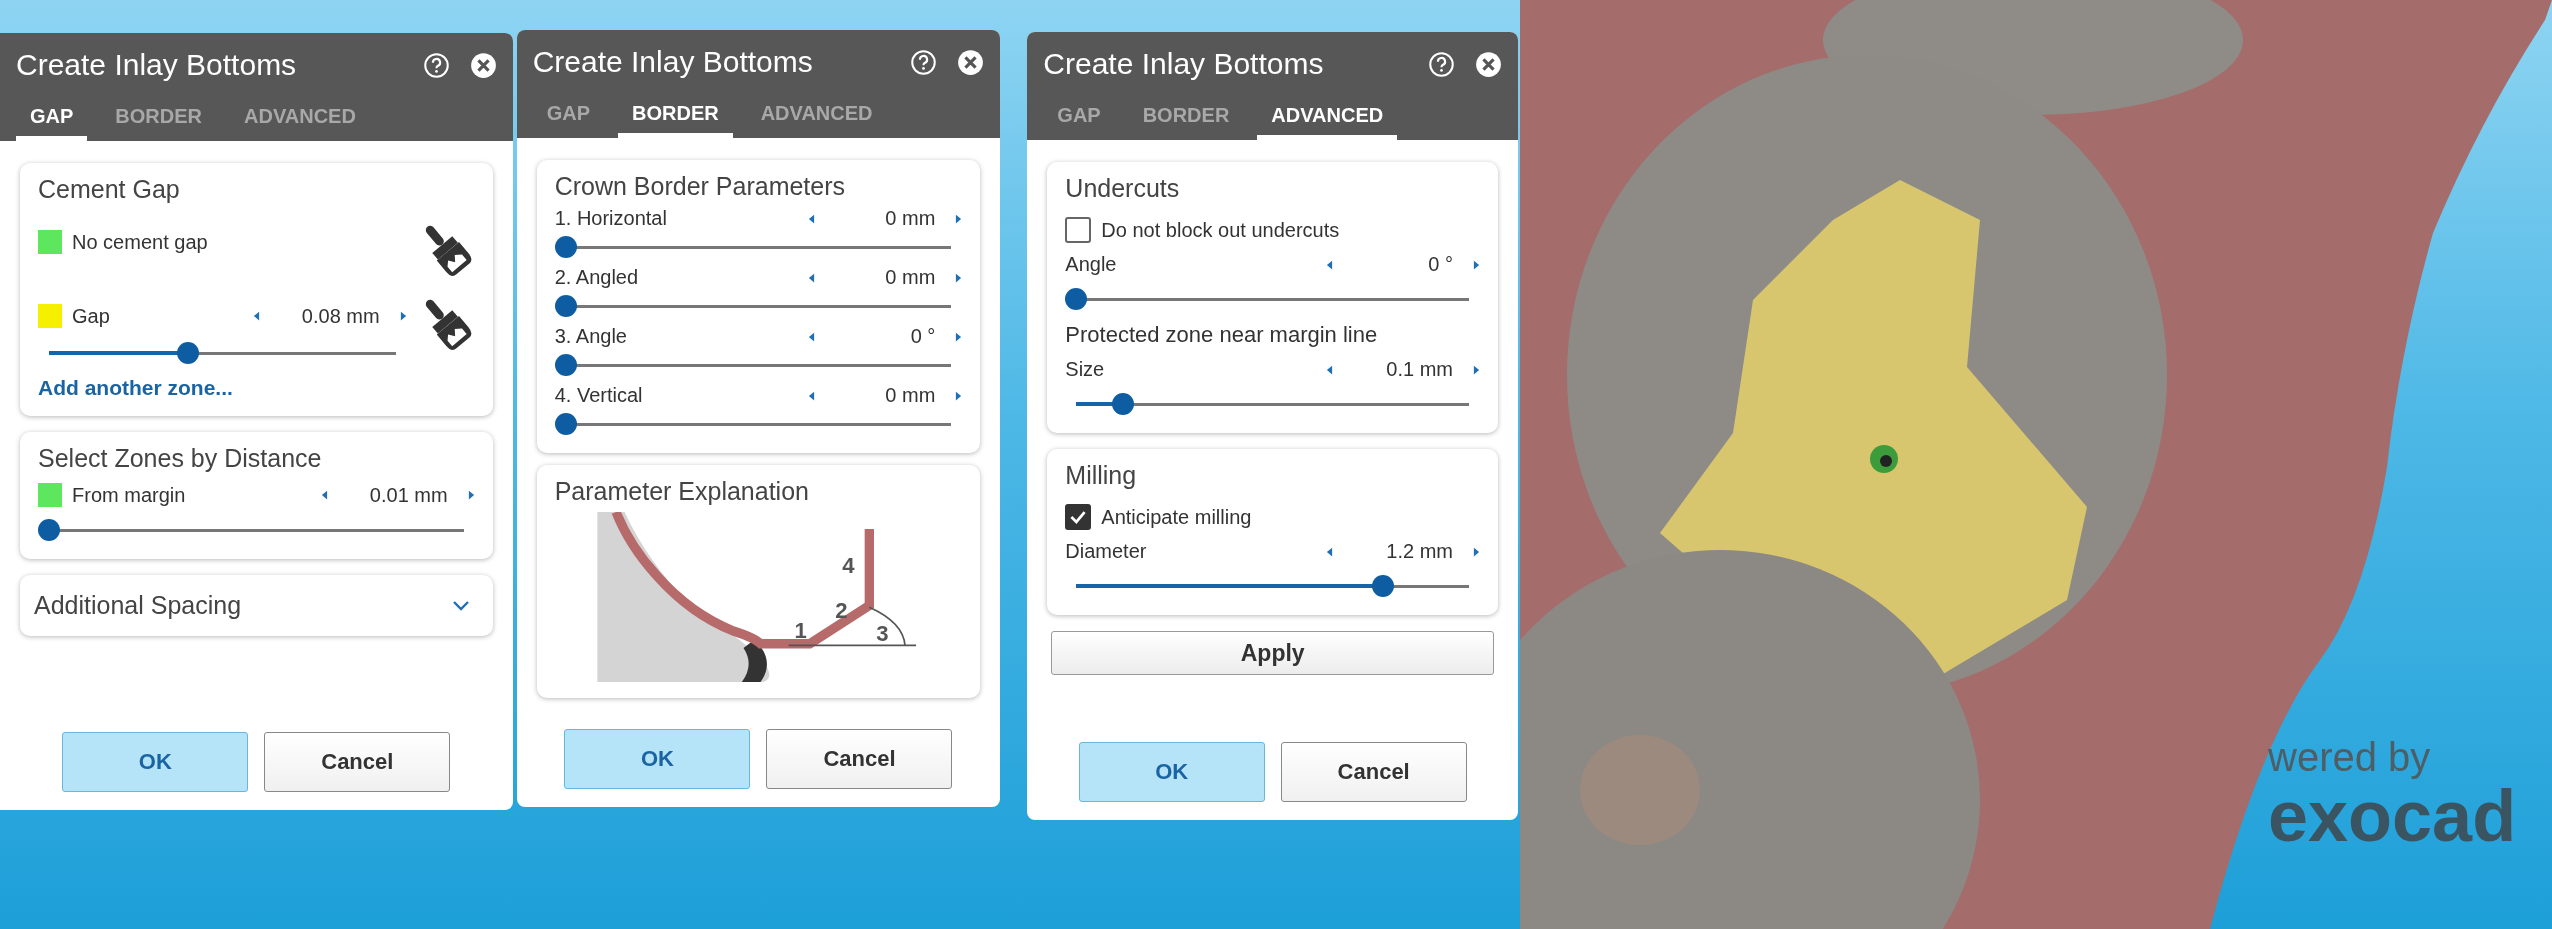 Image resolution: width=2552 pixels, height=929 pixels. I want to click on checkbox-label: Do not block out undercuts, so click(1220, 230).